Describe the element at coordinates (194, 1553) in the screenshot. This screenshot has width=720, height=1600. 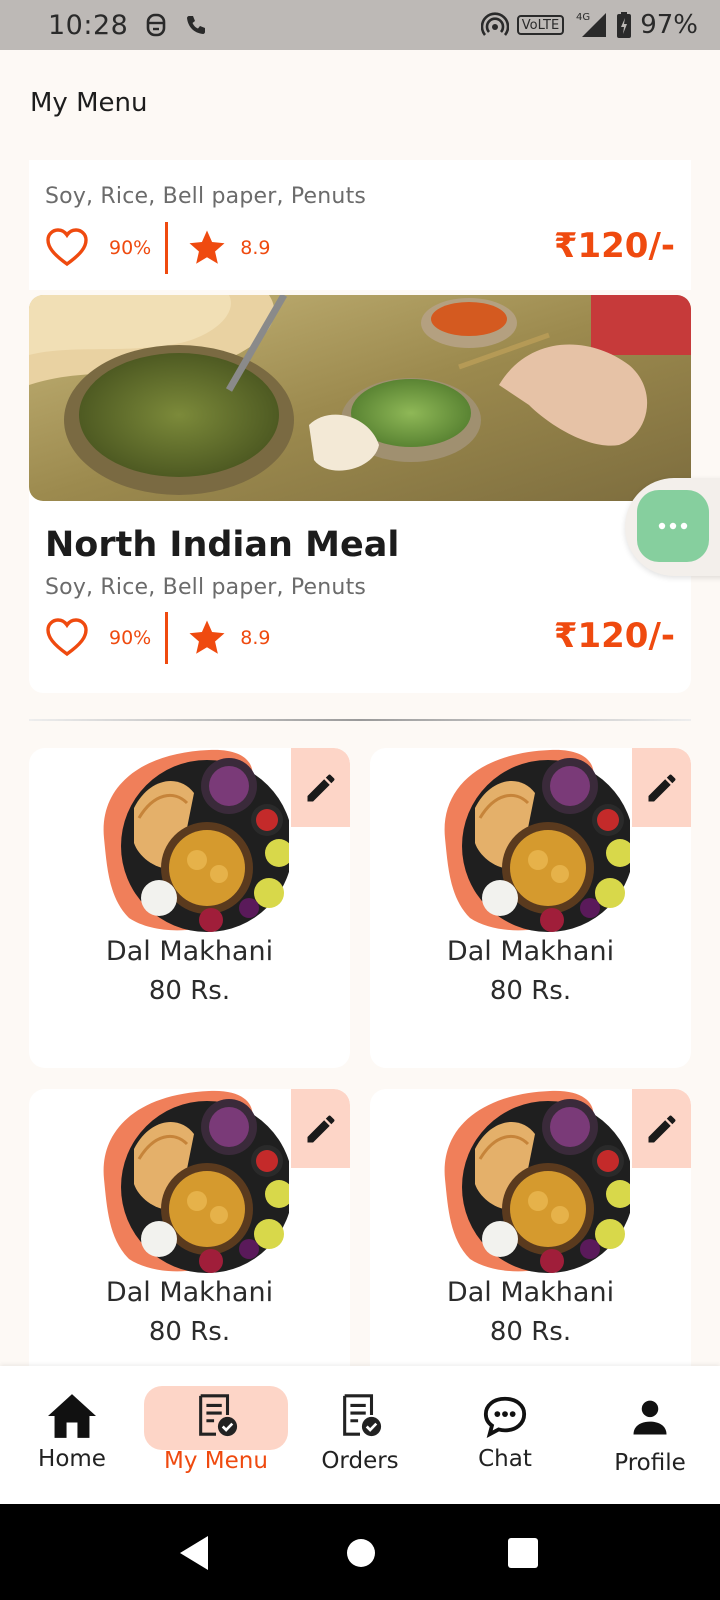
I see `back-icon` at that location.